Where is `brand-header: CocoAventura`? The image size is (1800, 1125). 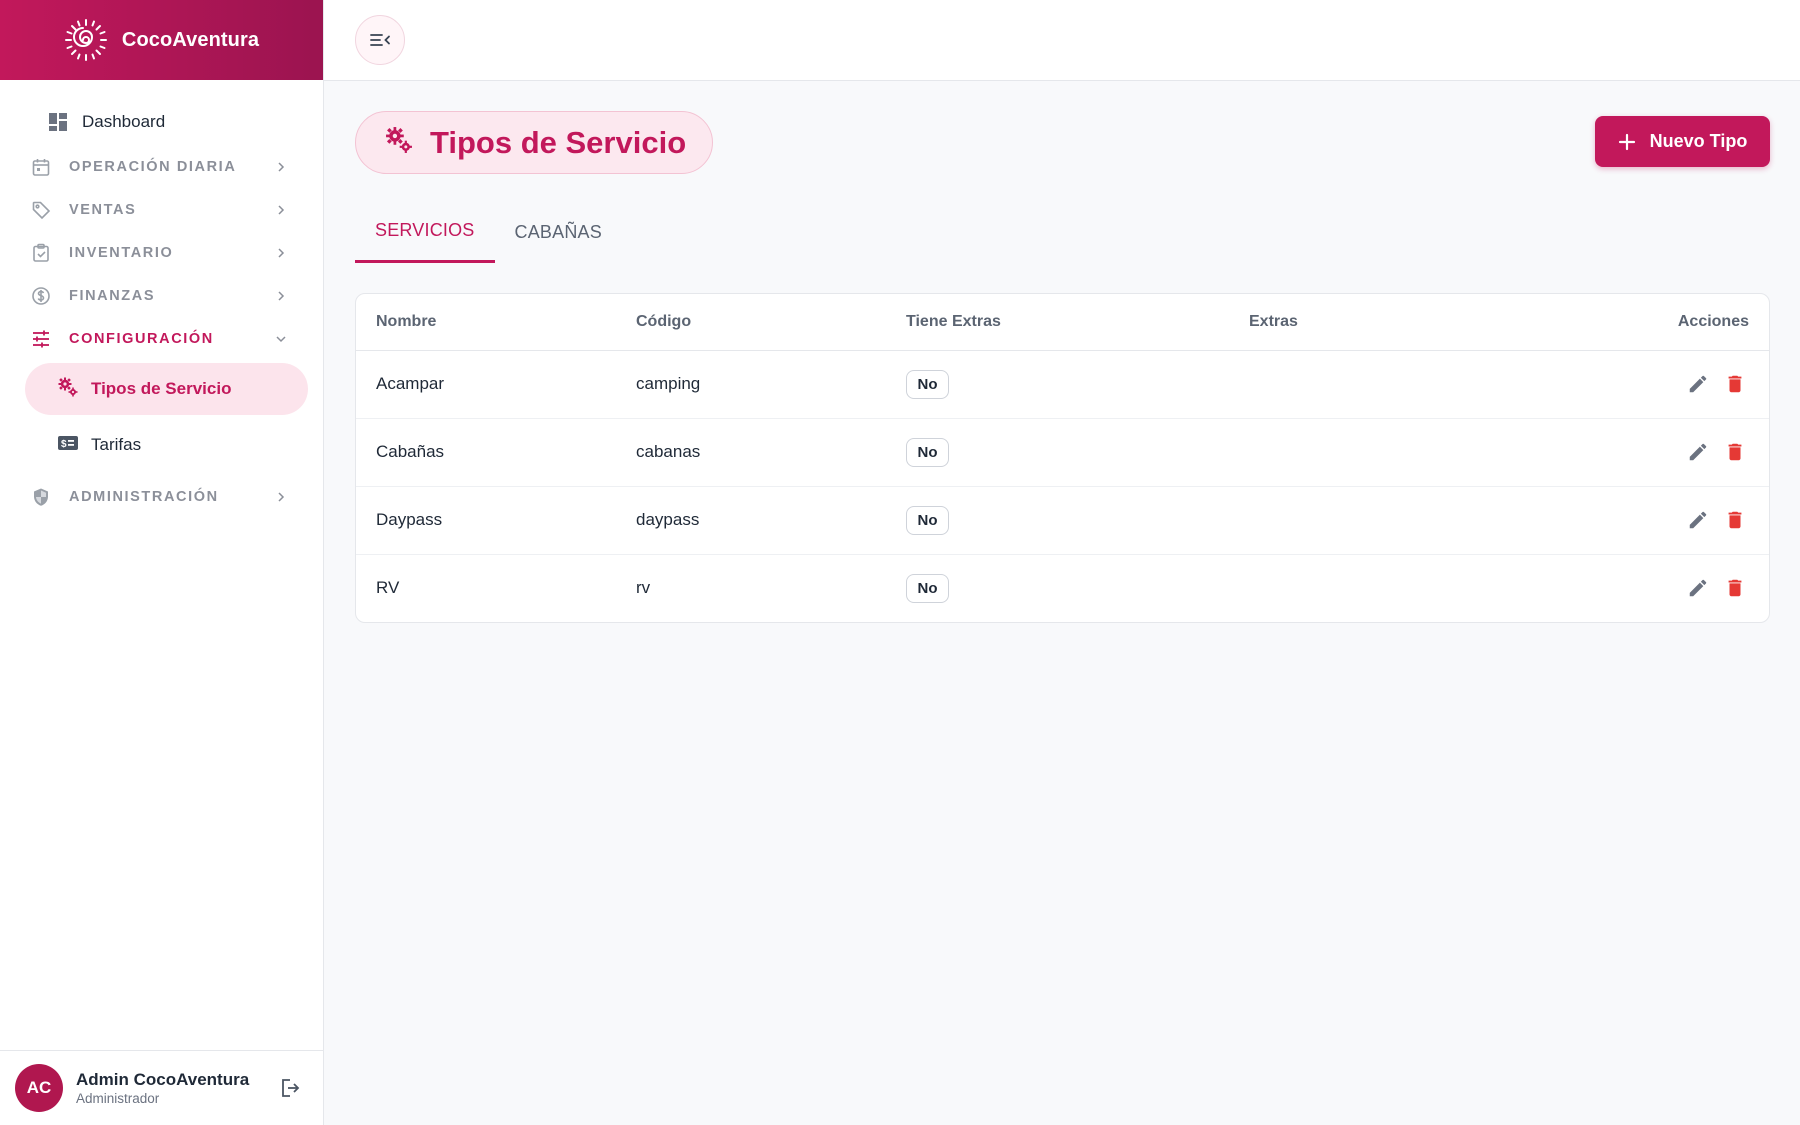
brand-header: CocoAventura is located at coordinates (161, 40).